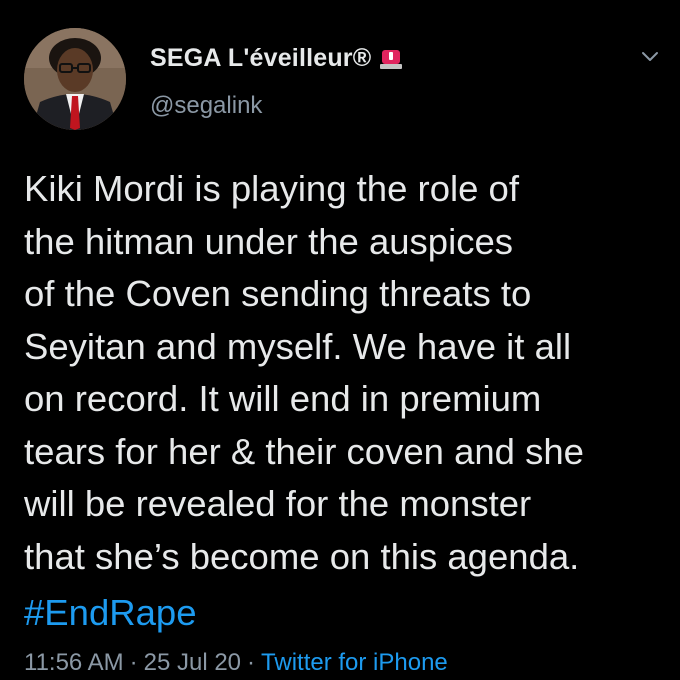 This screenshot has height=680, width=680. I want to click on tweet-meta: 11:56 AM · 25 Jul 20 · Twitter for iPhone, so click(236, 663).